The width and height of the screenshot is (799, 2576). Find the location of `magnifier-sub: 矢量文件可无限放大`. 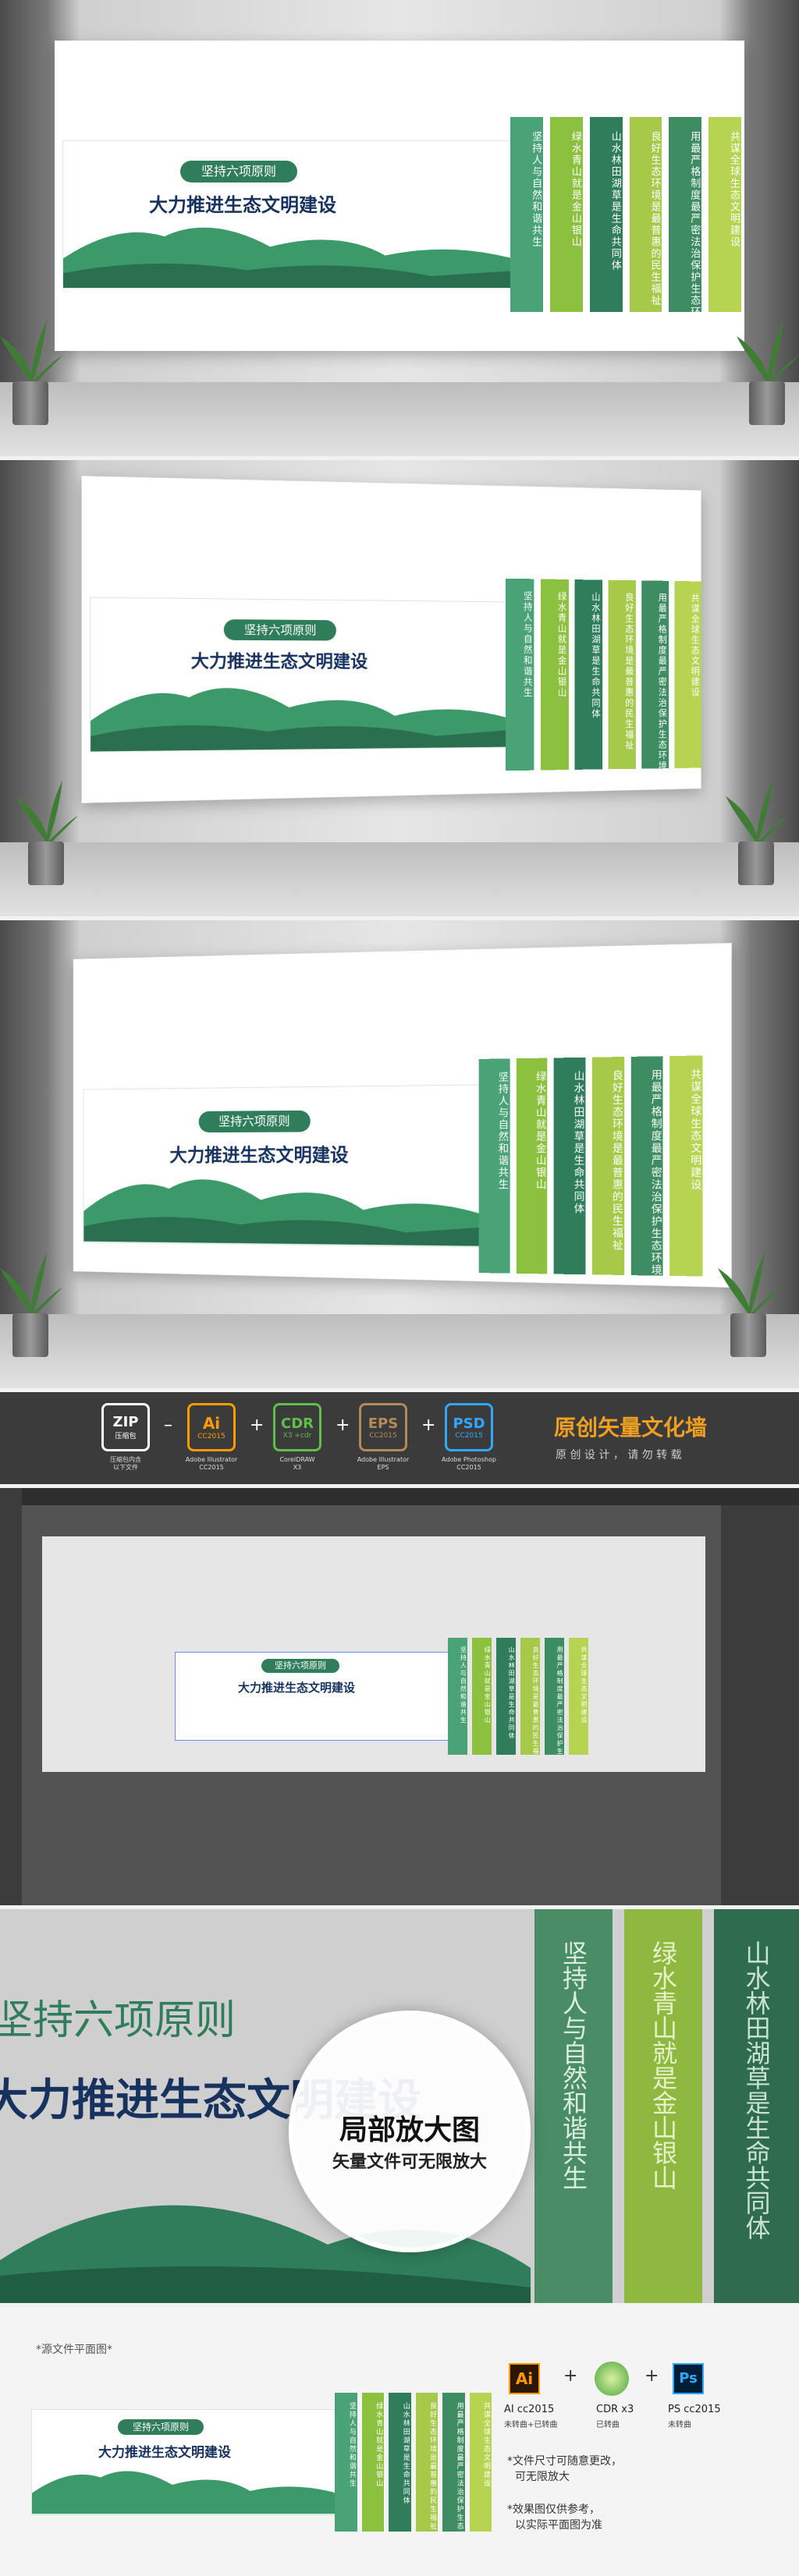

magnifier-sub: 矢量文件可无限放大 is located at coordinates (409, 2160).